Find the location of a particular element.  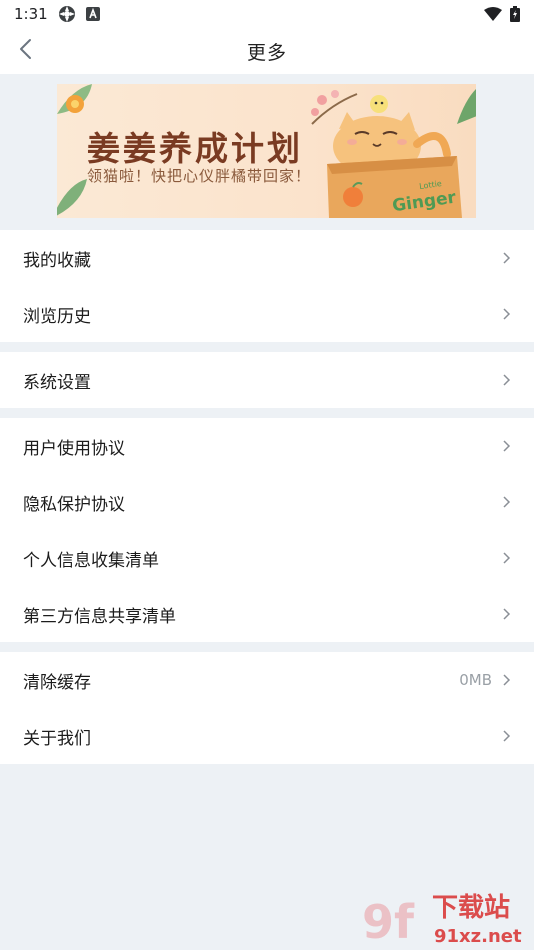

back-arrow-icon is located at coordinates (25, 51).